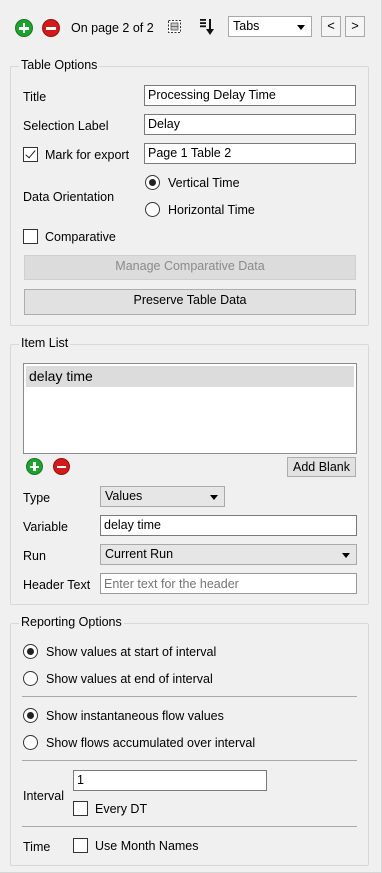  What do you see at coordinates (204, 183) in the screenshot?
I see `vertical-time-label: Vertical Time` at bounding box center [204, 183].